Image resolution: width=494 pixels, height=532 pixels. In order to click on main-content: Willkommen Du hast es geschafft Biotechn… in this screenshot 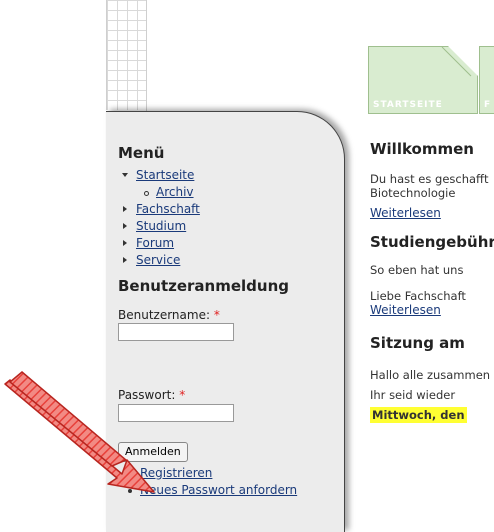, I will do `click(432, 281)`.